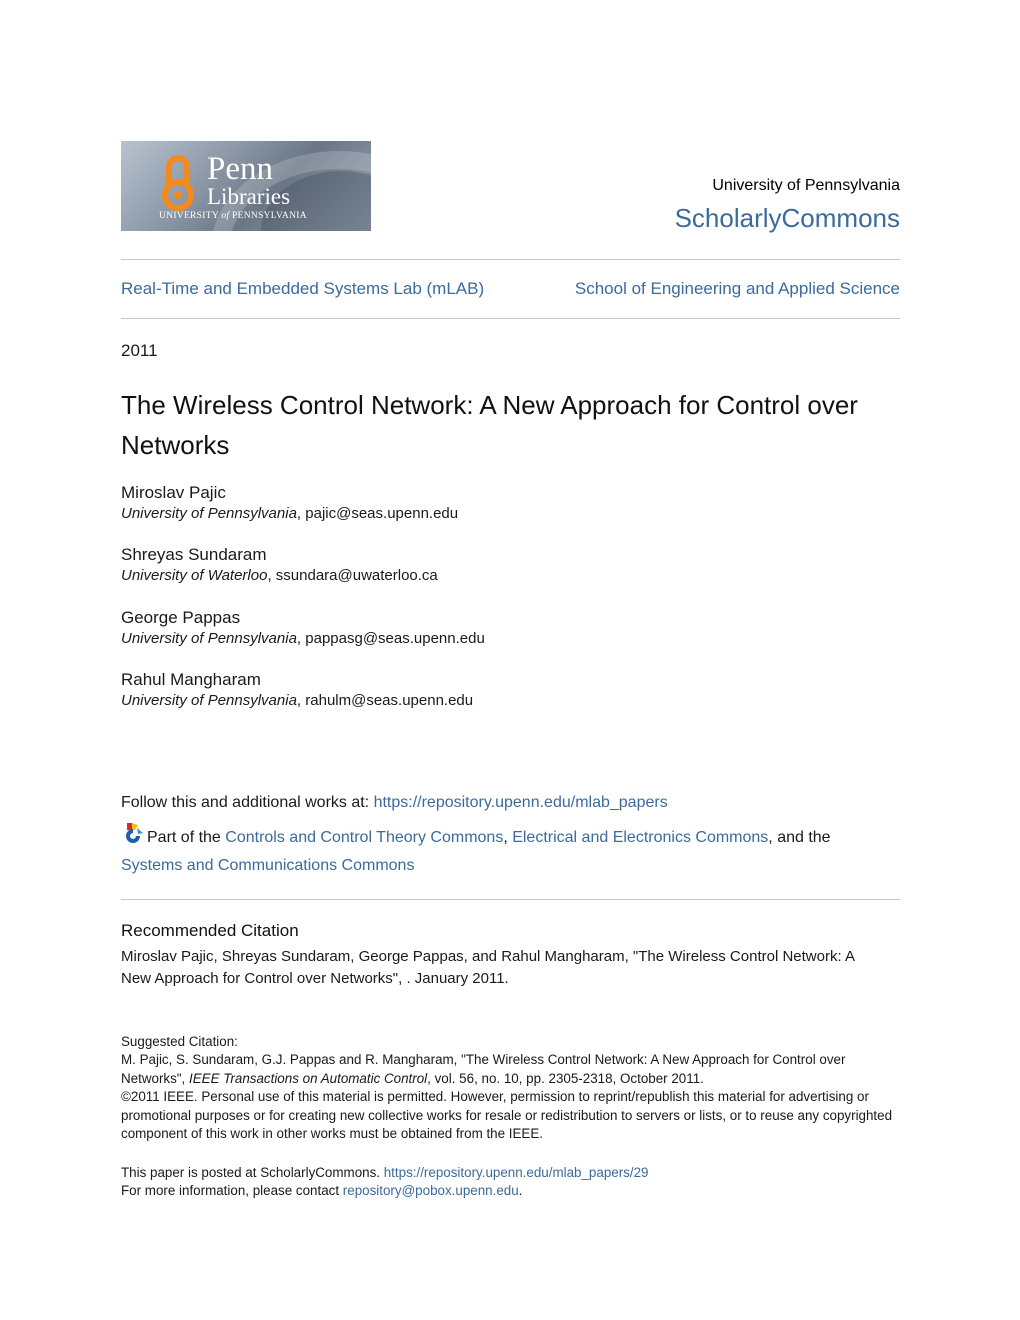 This screenshot has height=1320, width=1020. What do you see at coordinates (181, 617) in the screenshot?
I see `author-name: George Pappas` at bounding box center [181, 617].